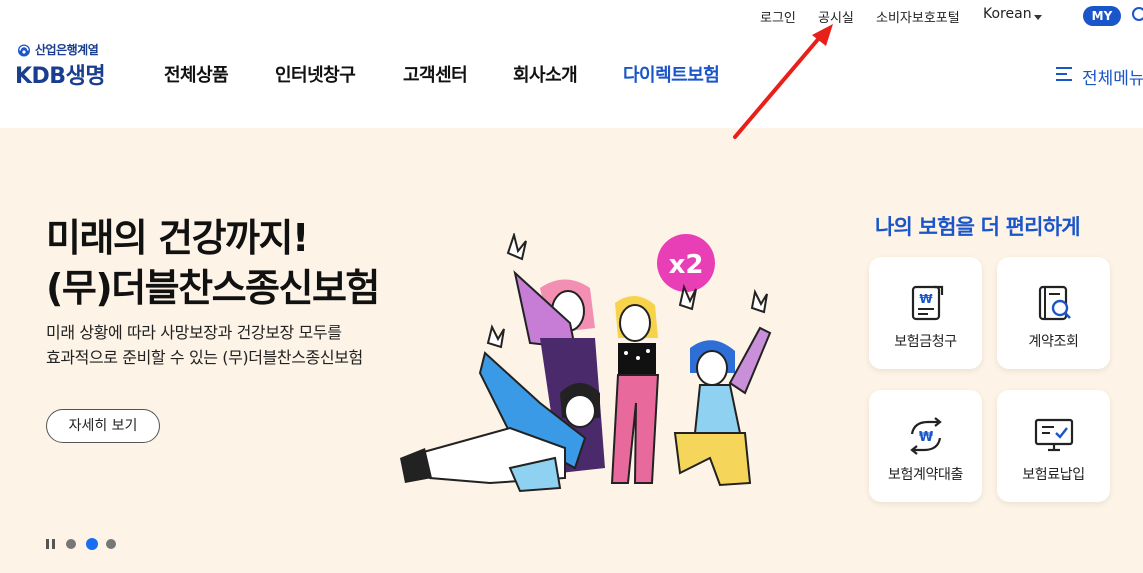 The image size is (1143, 573). I want to click on pause-icon, so click(51, 544).